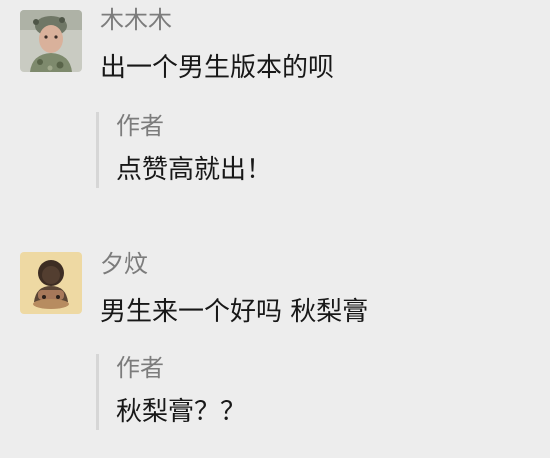 The width and height of the screenshot is (550, 458). Describe the element at coordinates (194, 170) in the screenshot. I see `reply-text: 点赞高就出！` at that location.